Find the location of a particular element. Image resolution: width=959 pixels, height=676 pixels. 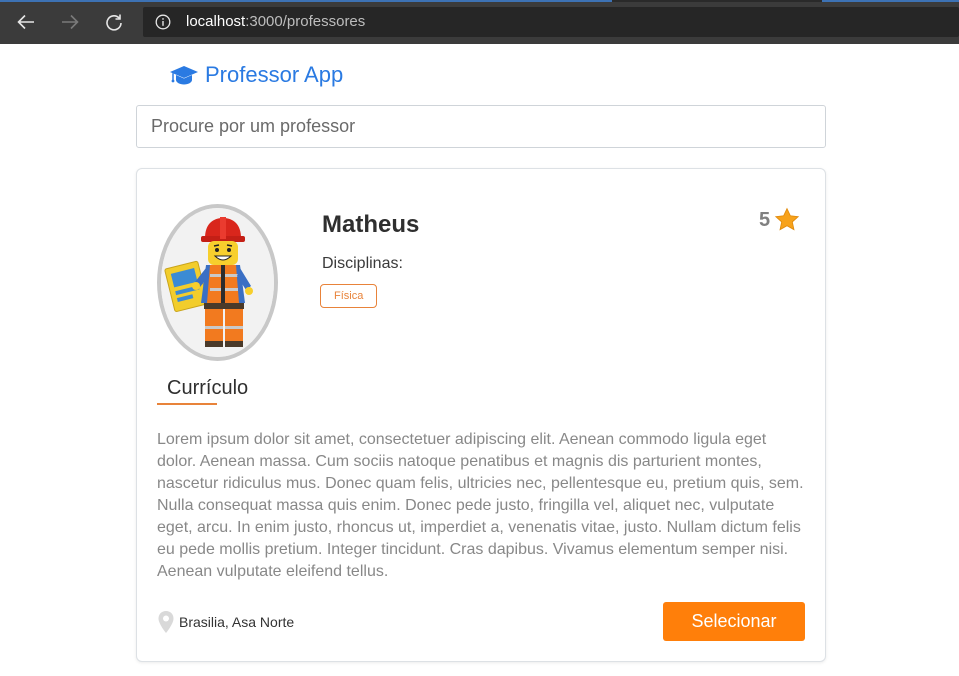

curriculum-title: Currículo is located at coordinates (208, 388).